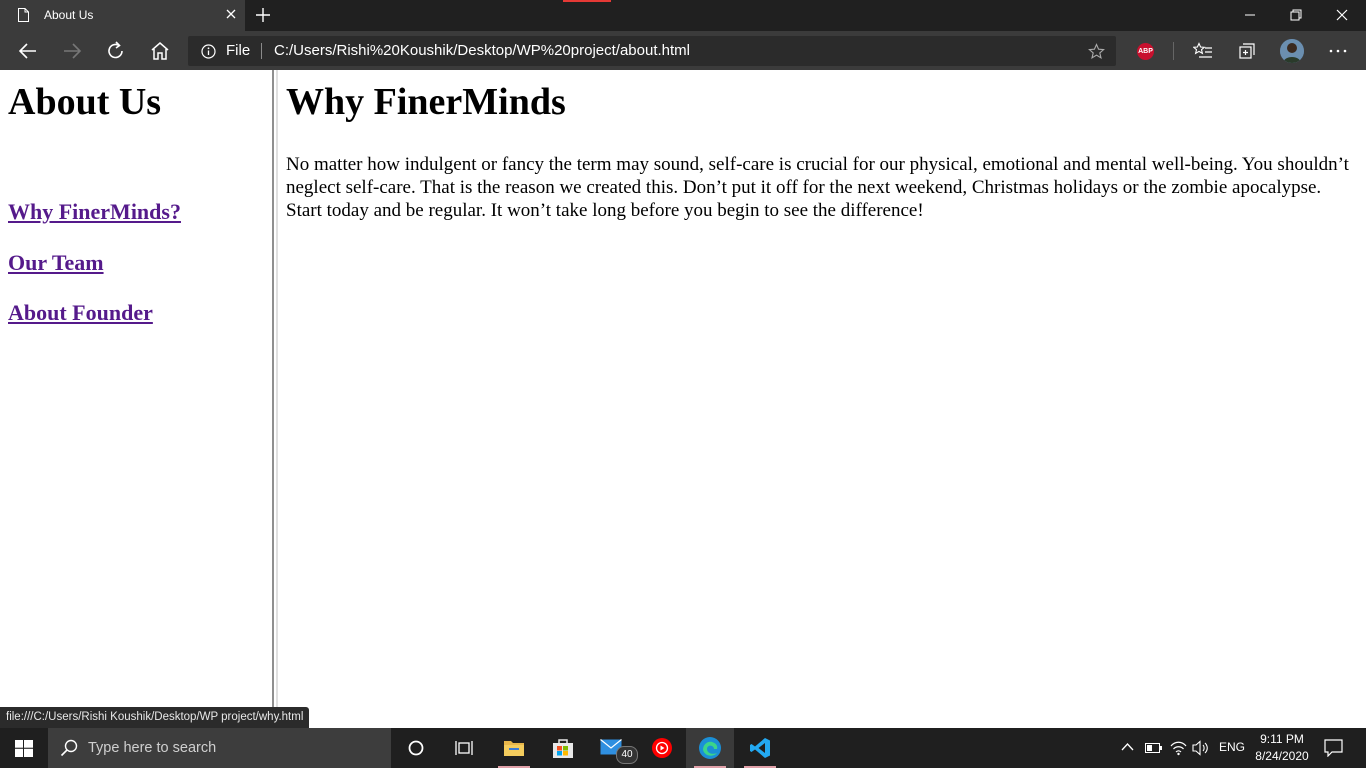  I want to click on search-placeholder: Type here to search, so click(152, 748).